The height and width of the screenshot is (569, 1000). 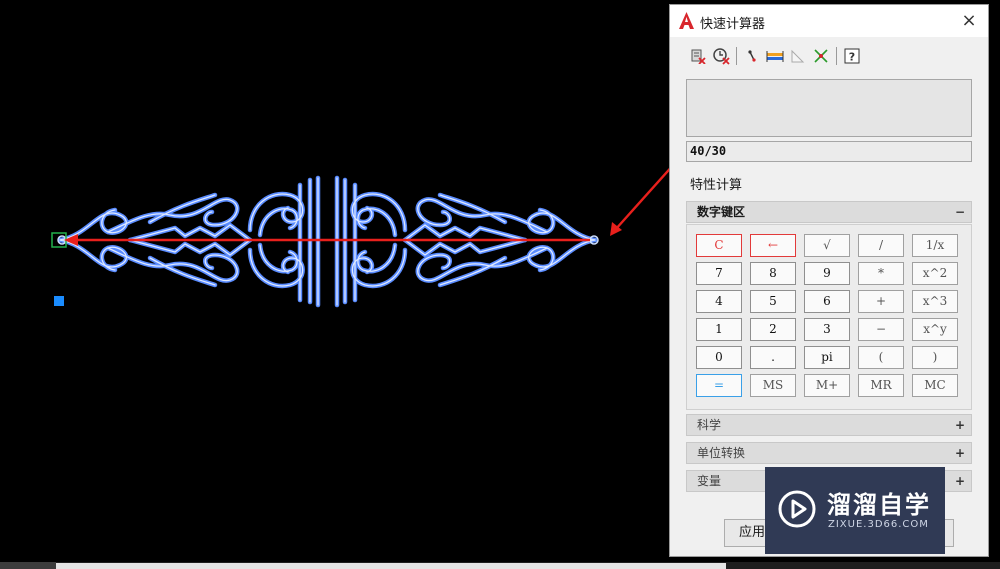 I want to click on distance-between-two-points-icon, so click(x=775, y=56).